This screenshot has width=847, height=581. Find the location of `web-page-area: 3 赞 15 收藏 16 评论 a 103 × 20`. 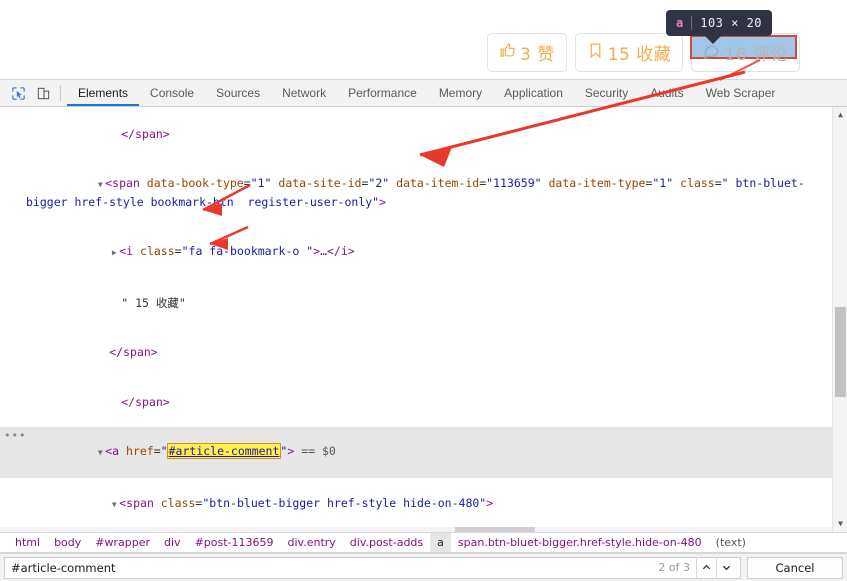

web-page-area: 3 赞 15 收藏 16 评论 a 103 × 20 is located at coordinates (423, 40).